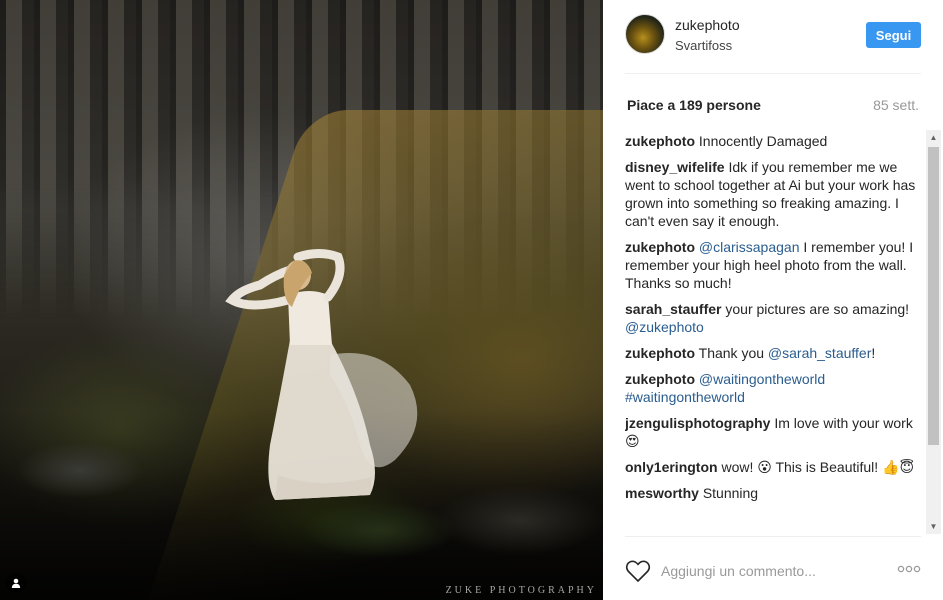 The height and width of the screenshot is (600, 943). I want to click on comment-footer, so click(773, 568).